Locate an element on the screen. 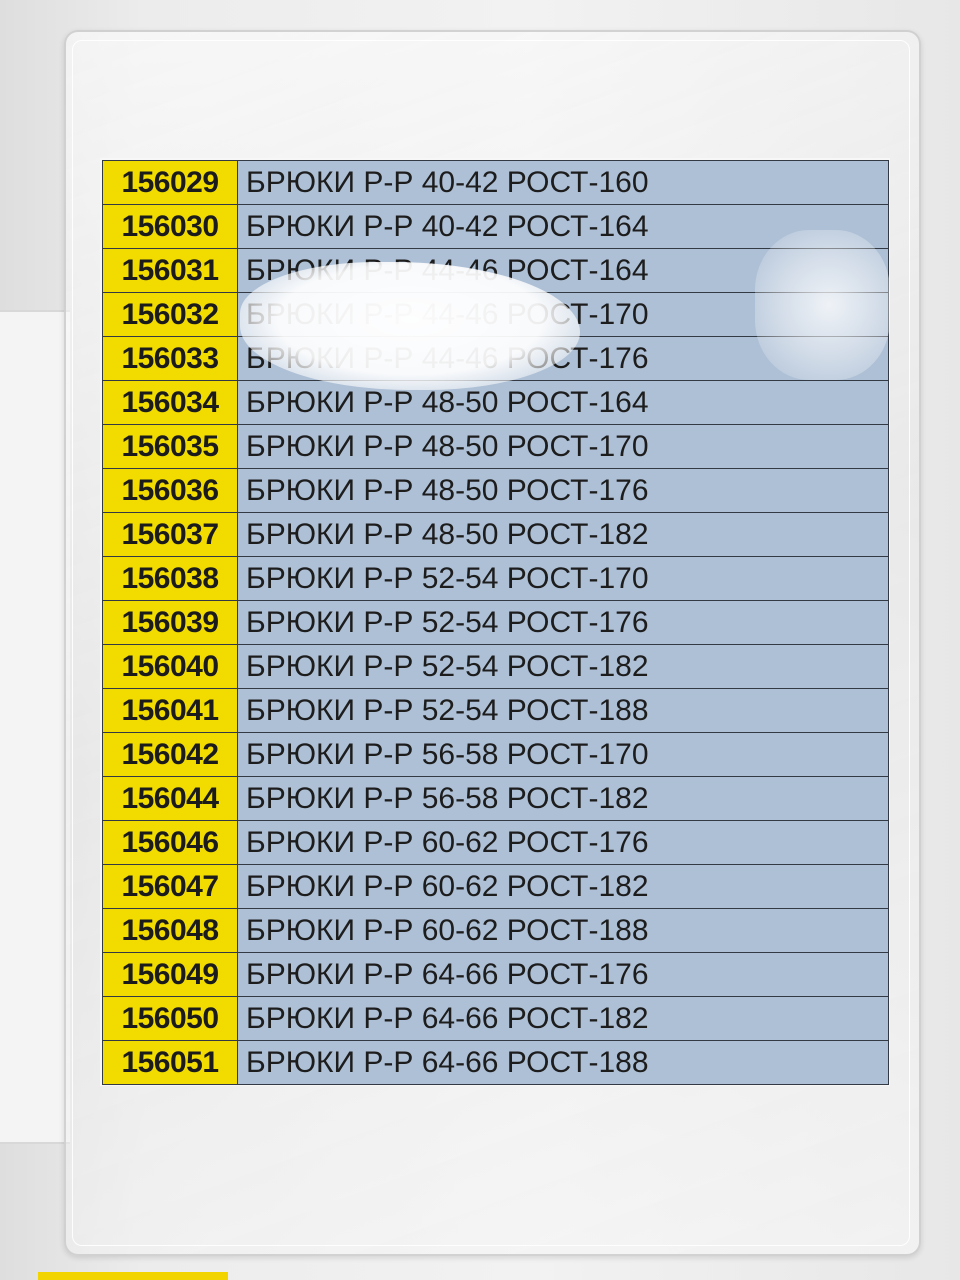  table-row: 156044 БРЮКИ Р-Р 56-58 РОСТ-182 is located at coordinates (495, 798).